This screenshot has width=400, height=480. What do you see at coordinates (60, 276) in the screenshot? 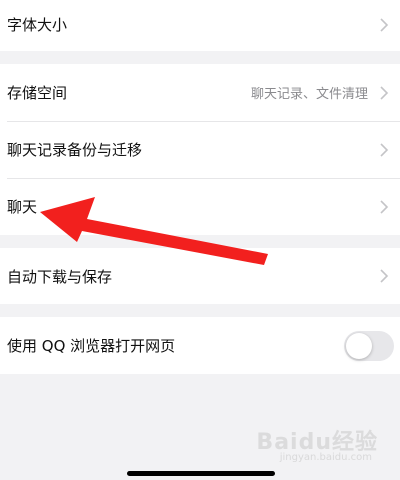
I see `auto-download-label: 自动下载与保存` at bounding box center [60, 276].